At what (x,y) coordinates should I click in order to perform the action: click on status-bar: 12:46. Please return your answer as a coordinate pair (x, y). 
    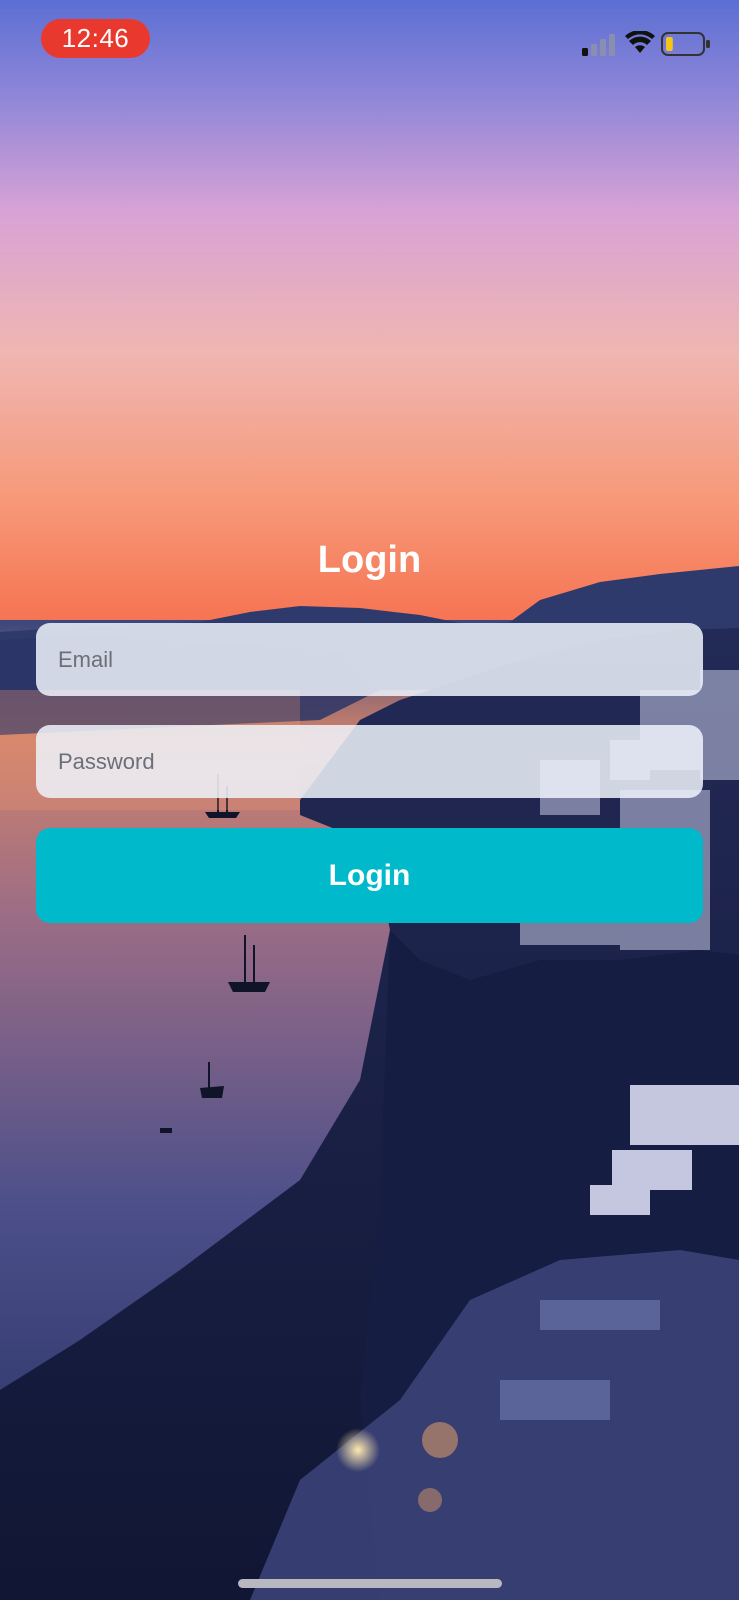
    Looking at the image, I should click on (369, 40).